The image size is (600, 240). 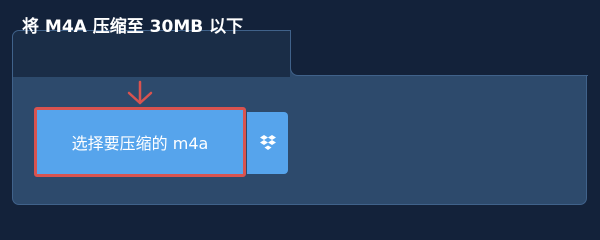 I want to click on dropbox-button, so click(x=267, y=143).